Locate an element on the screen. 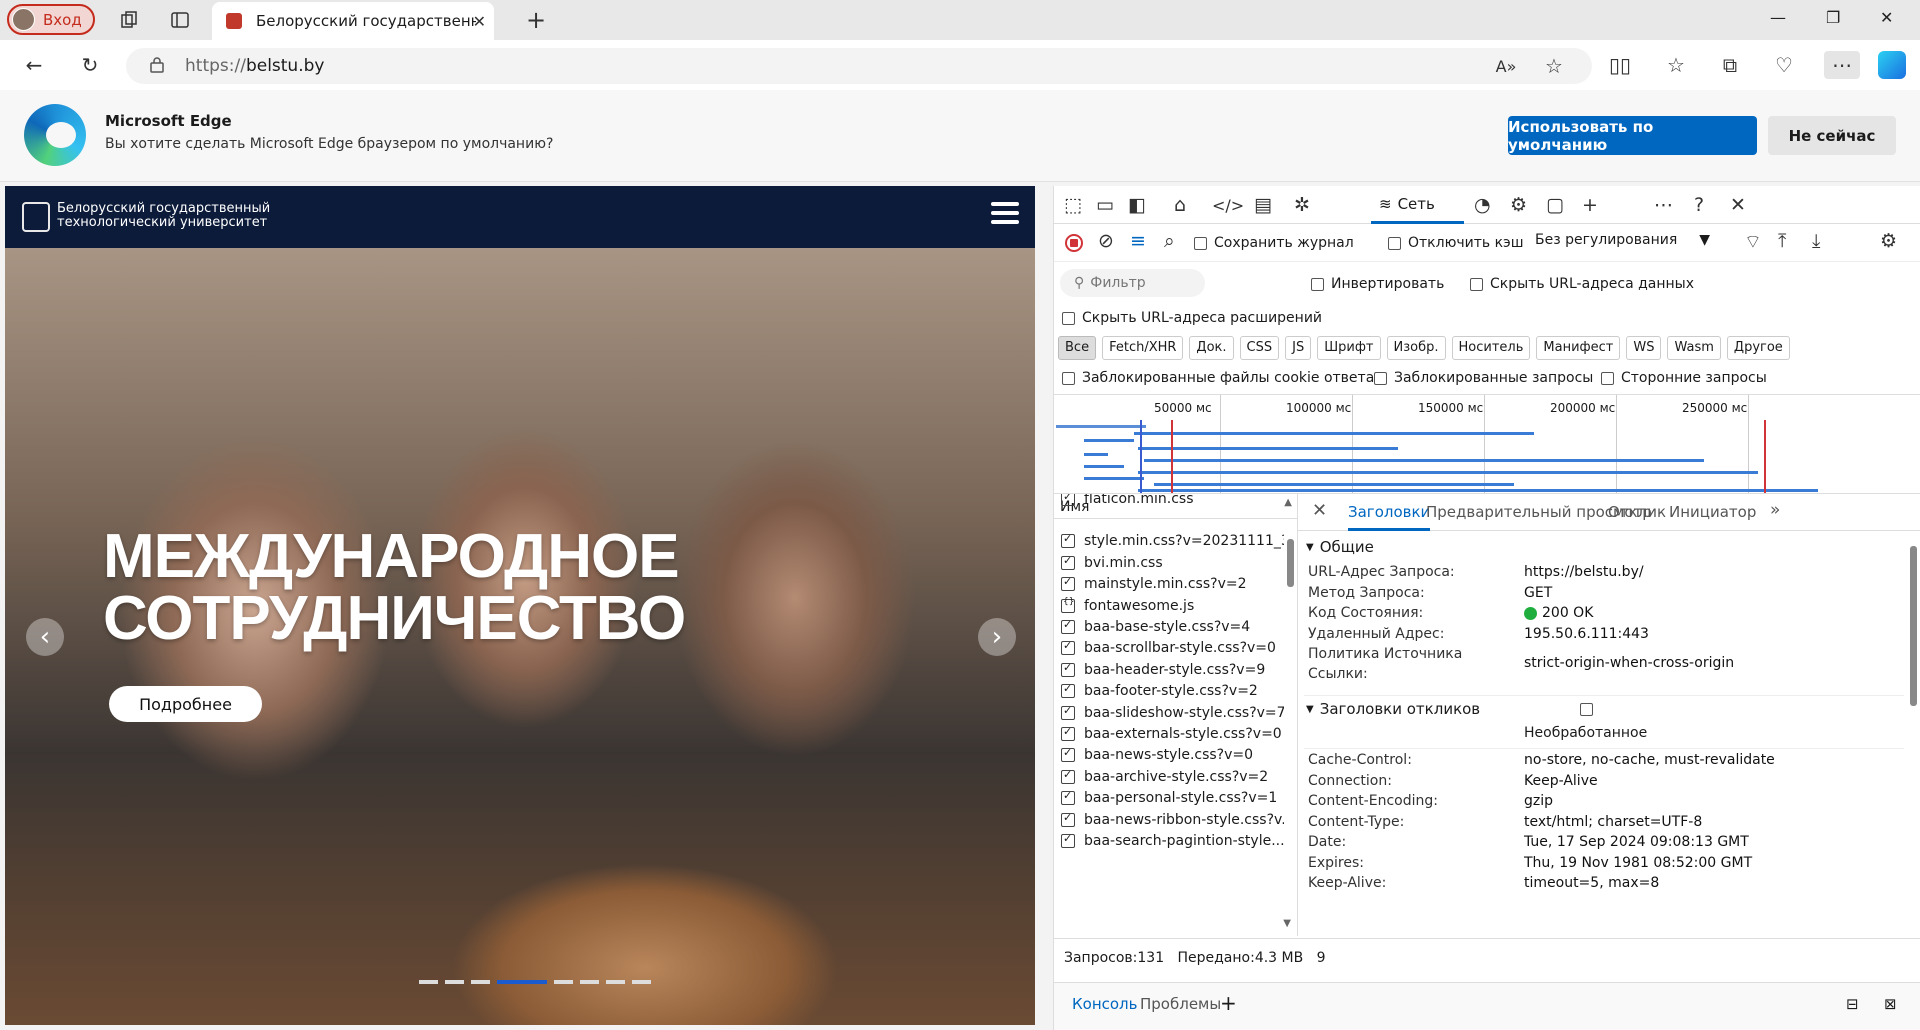  type-filter-button: Все is located at coordinates (1077, 348).